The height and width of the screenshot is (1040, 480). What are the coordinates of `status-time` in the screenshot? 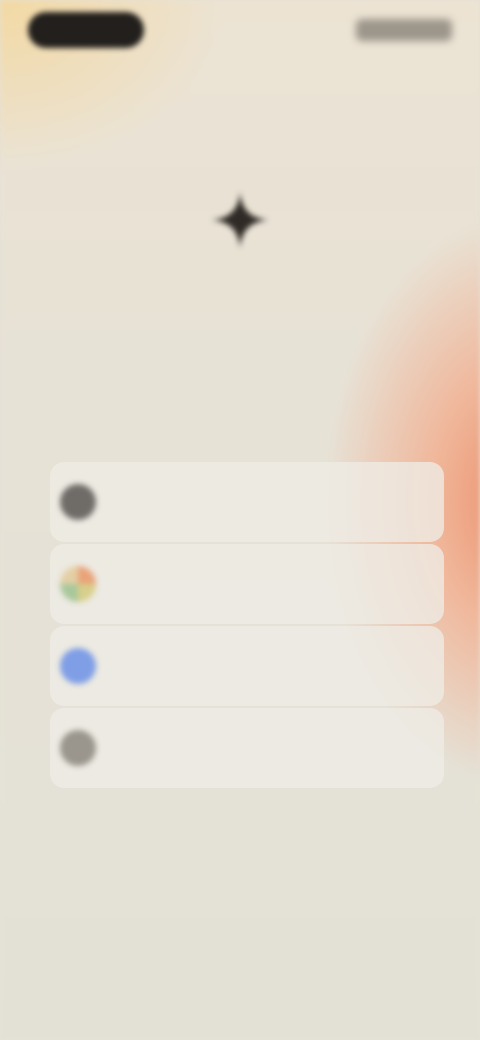 It's located at (86, 30).